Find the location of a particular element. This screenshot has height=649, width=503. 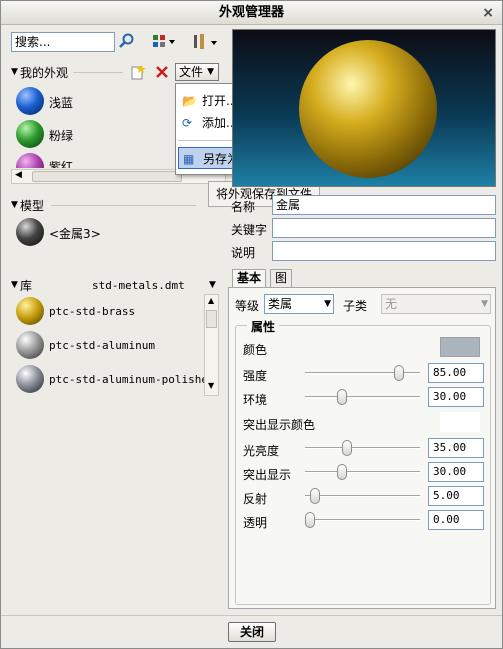

folder-icon: 📂 is located at coordinates (189, 101).